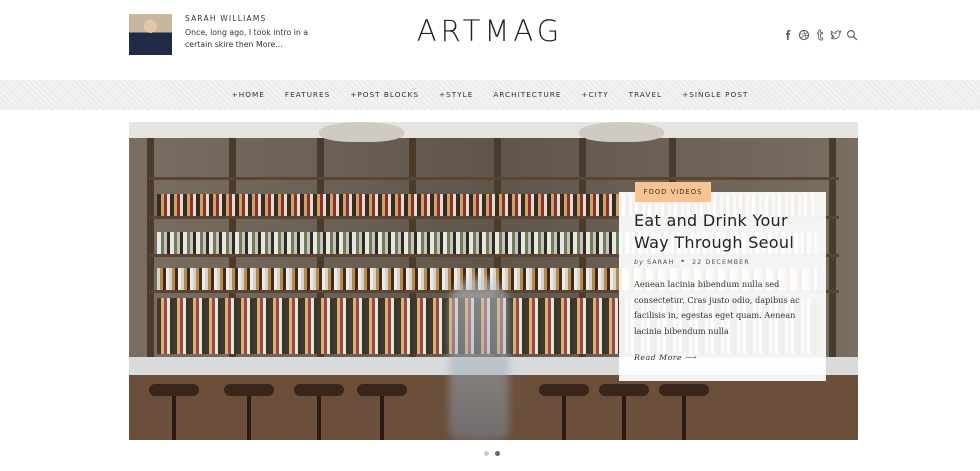  Describe the element at coordinates (527, 94) in the screenshot. I see `nav-item-architecture: ARCHITECTURE` at that location.